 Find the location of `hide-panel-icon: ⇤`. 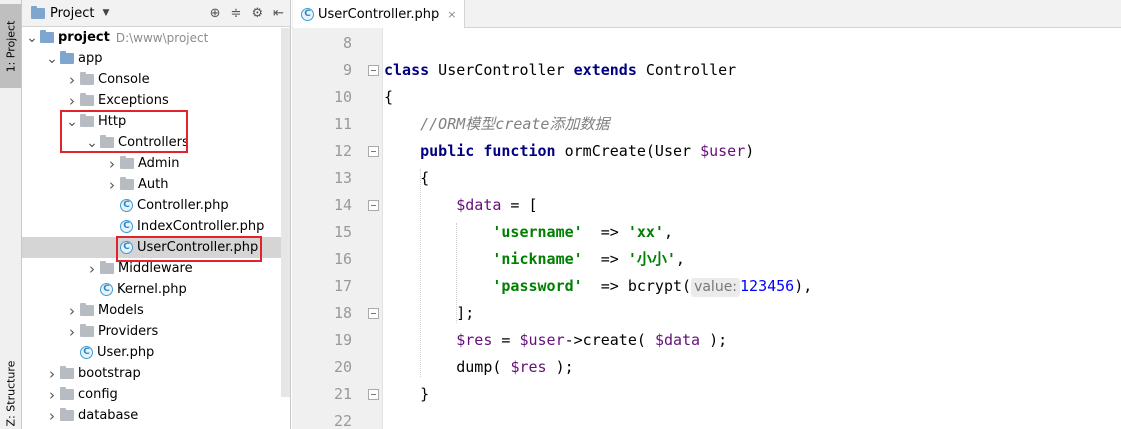

hide-panel-icon: ⇤ is located at coordinates (278, 13).